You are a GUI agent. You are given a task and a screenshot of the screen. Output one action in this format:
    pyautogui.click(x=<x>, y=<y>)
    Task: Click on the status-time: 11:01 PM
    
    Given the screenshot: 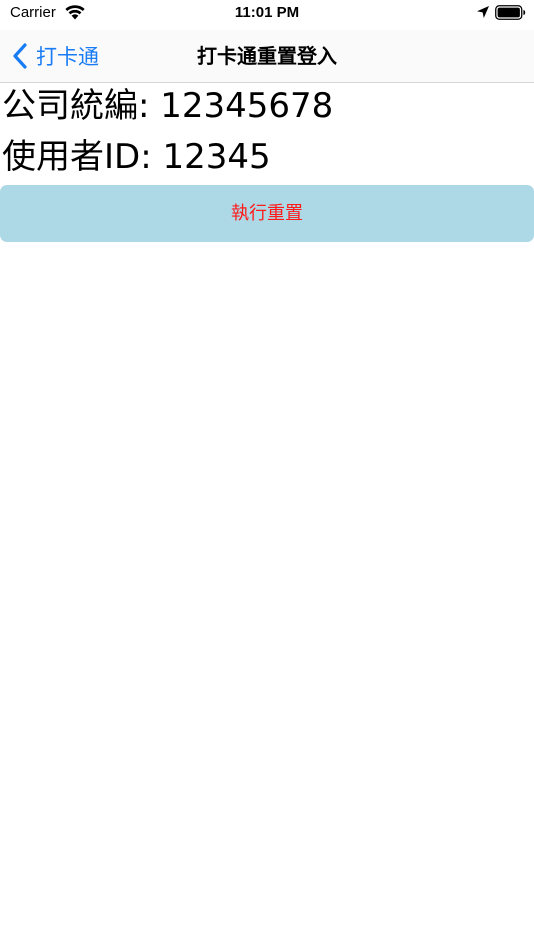 What is the action you would take?
    pyautogui.click(x=267, y=12)
    